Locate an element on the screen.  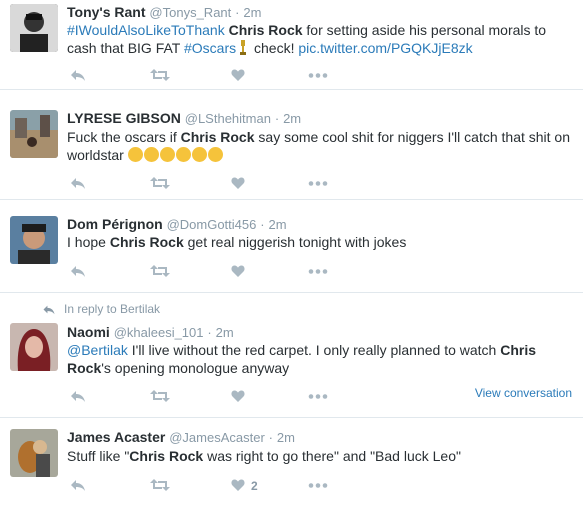
hashtag-link: #Oscars is located at coordinates (210, 48).